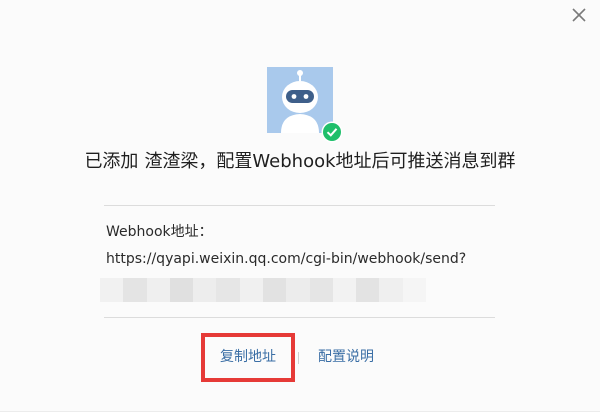 Image resolution: width=600 pixels, height=412 pixels. Describe the element at coordinates (332, 132) in the screenshot. I see `check-circle-icon` at that location.